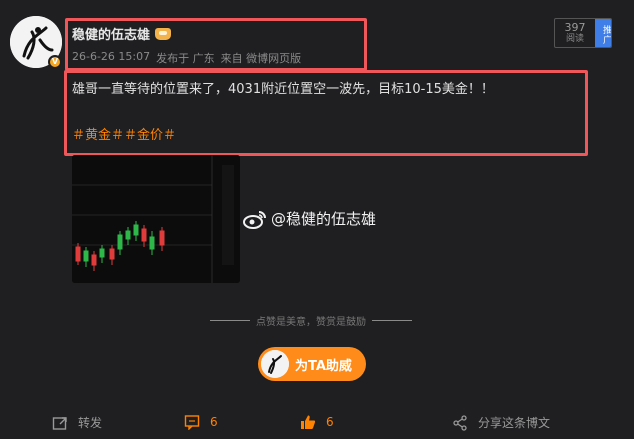 Image resolution: width=634 pixels, height=439 pixels. I want to click on like-count: 6, so click(330, 422).